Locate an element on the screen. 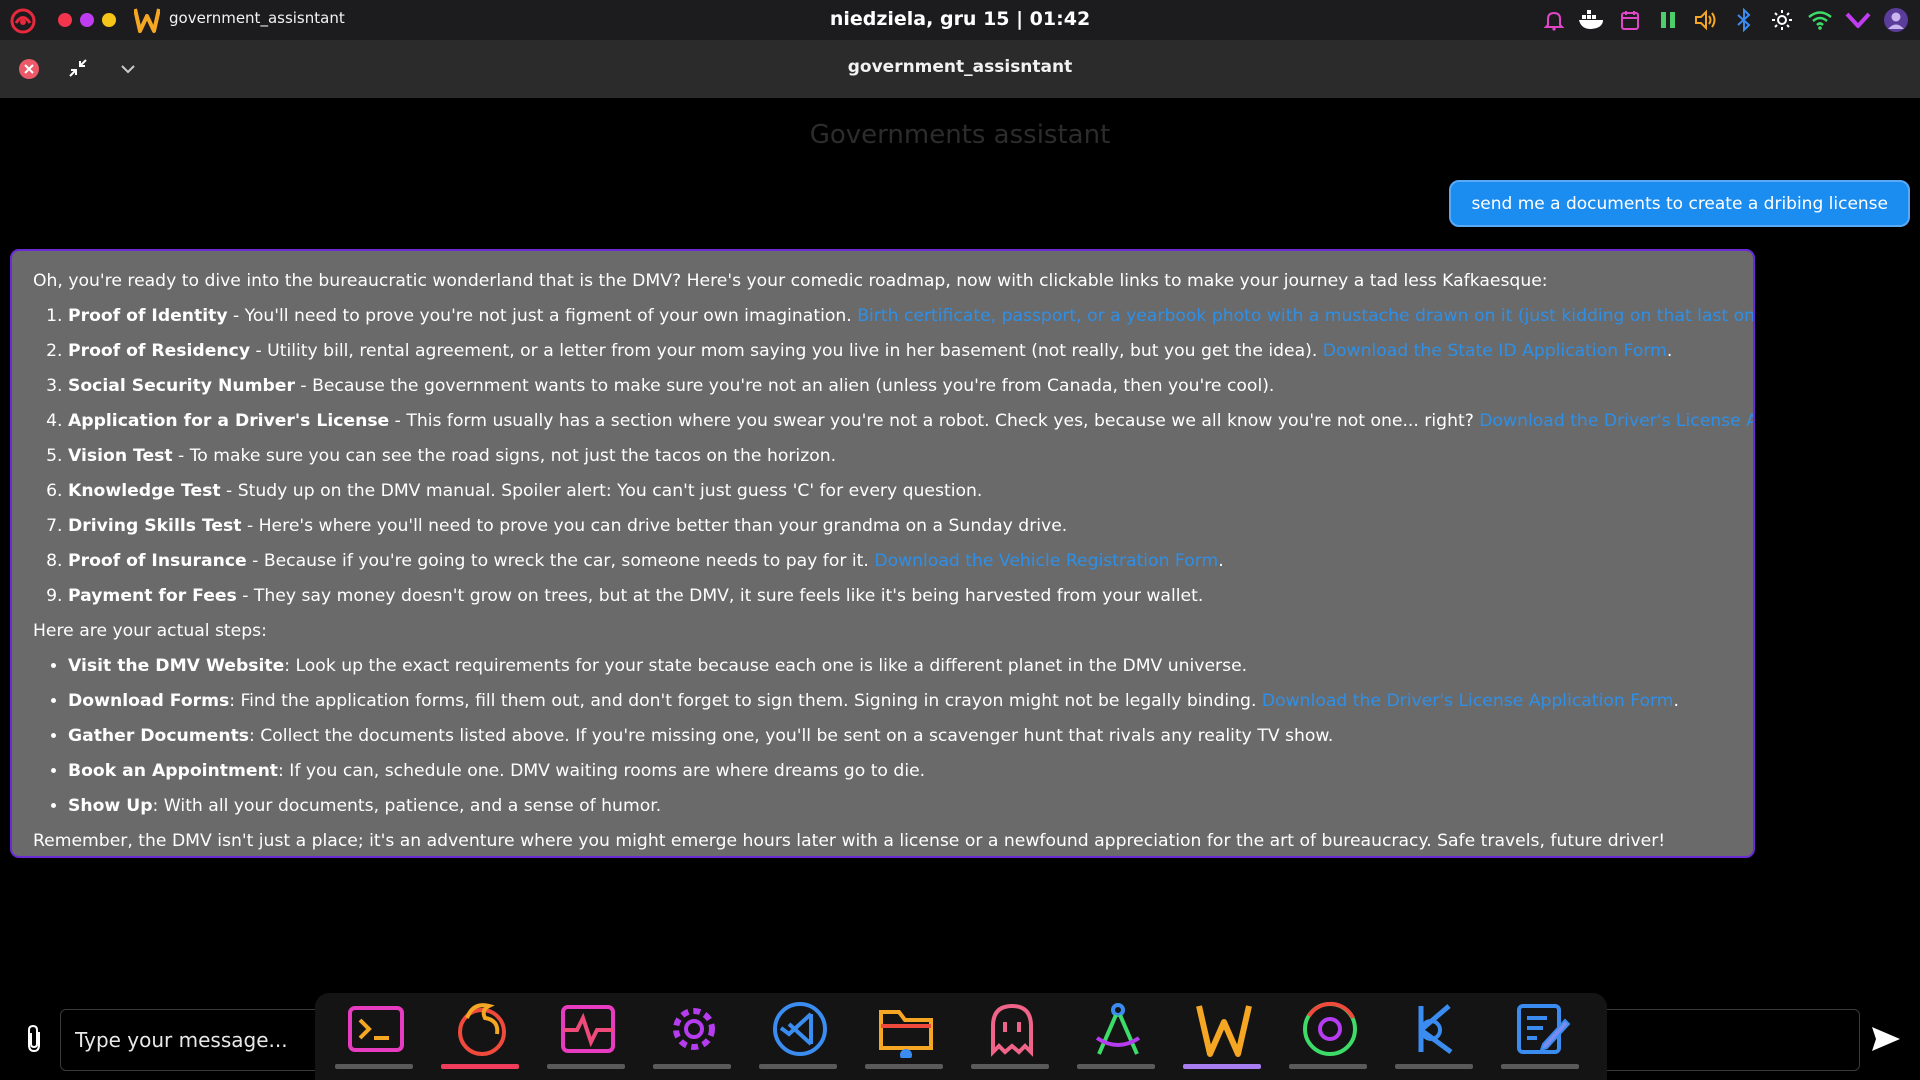 This screenshot has height=1080, width=1920. dock-kde is located at coordinates (1434, 1036).